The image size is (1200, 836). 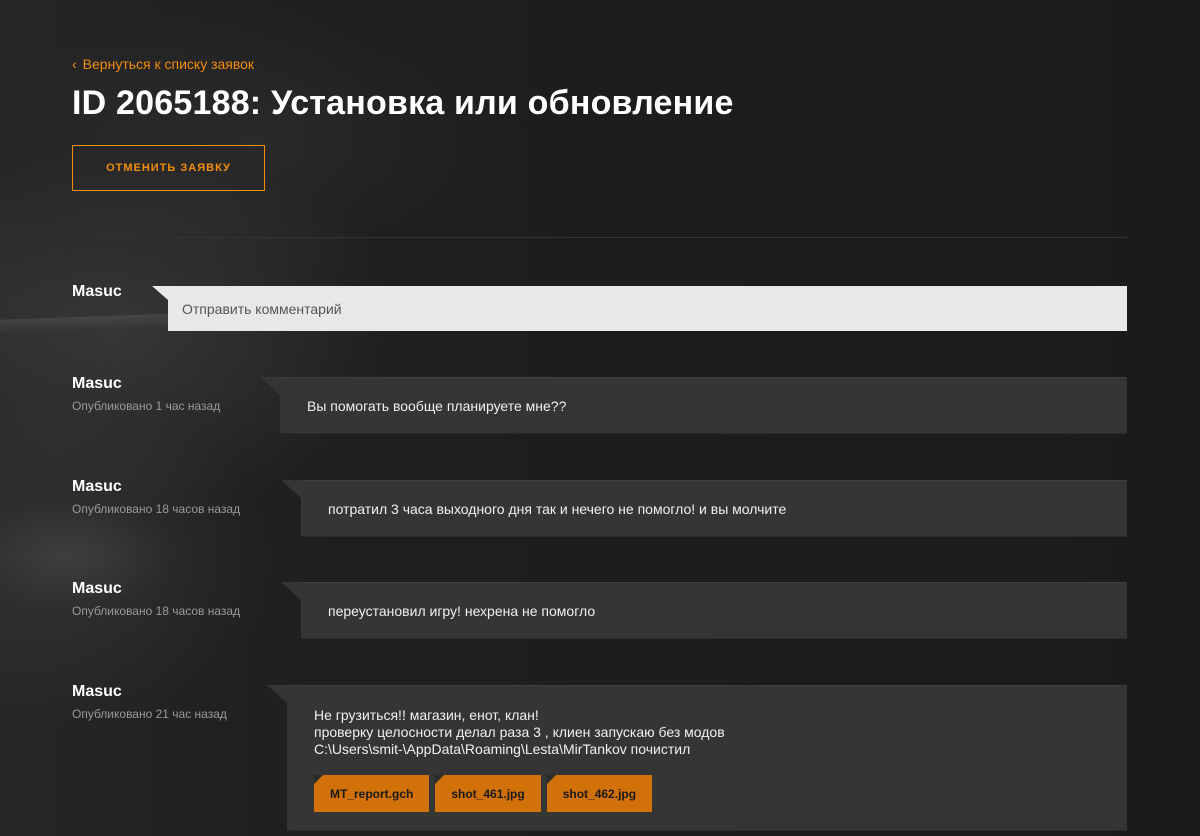 What do you see at coordinates (647, 308) in the screenshot?
I see `comment-input` at bounding box center [647, 308].